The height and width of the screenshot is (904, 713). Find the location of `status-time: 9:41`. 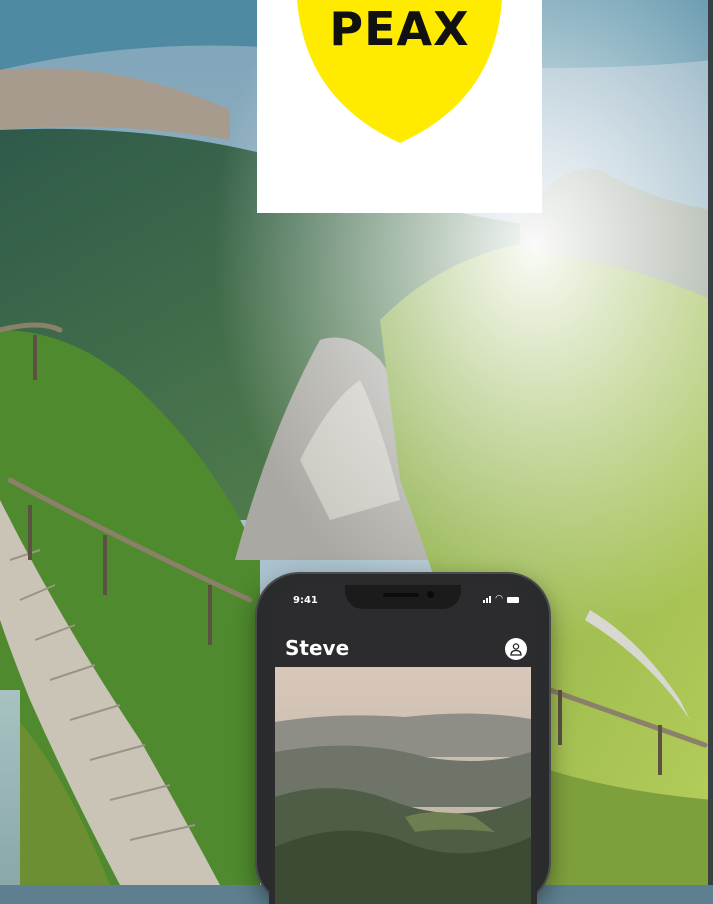

status-time: 9:41 is located at coordinates (305, 600).